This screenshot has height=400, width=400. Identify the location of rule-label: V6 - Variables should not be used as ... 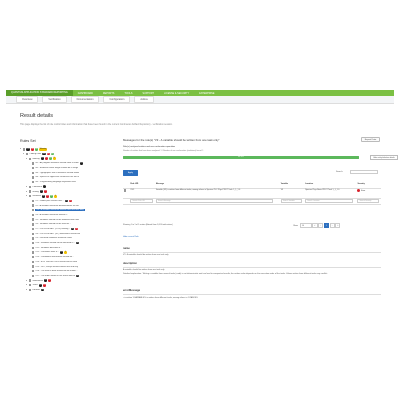
(53, 224).